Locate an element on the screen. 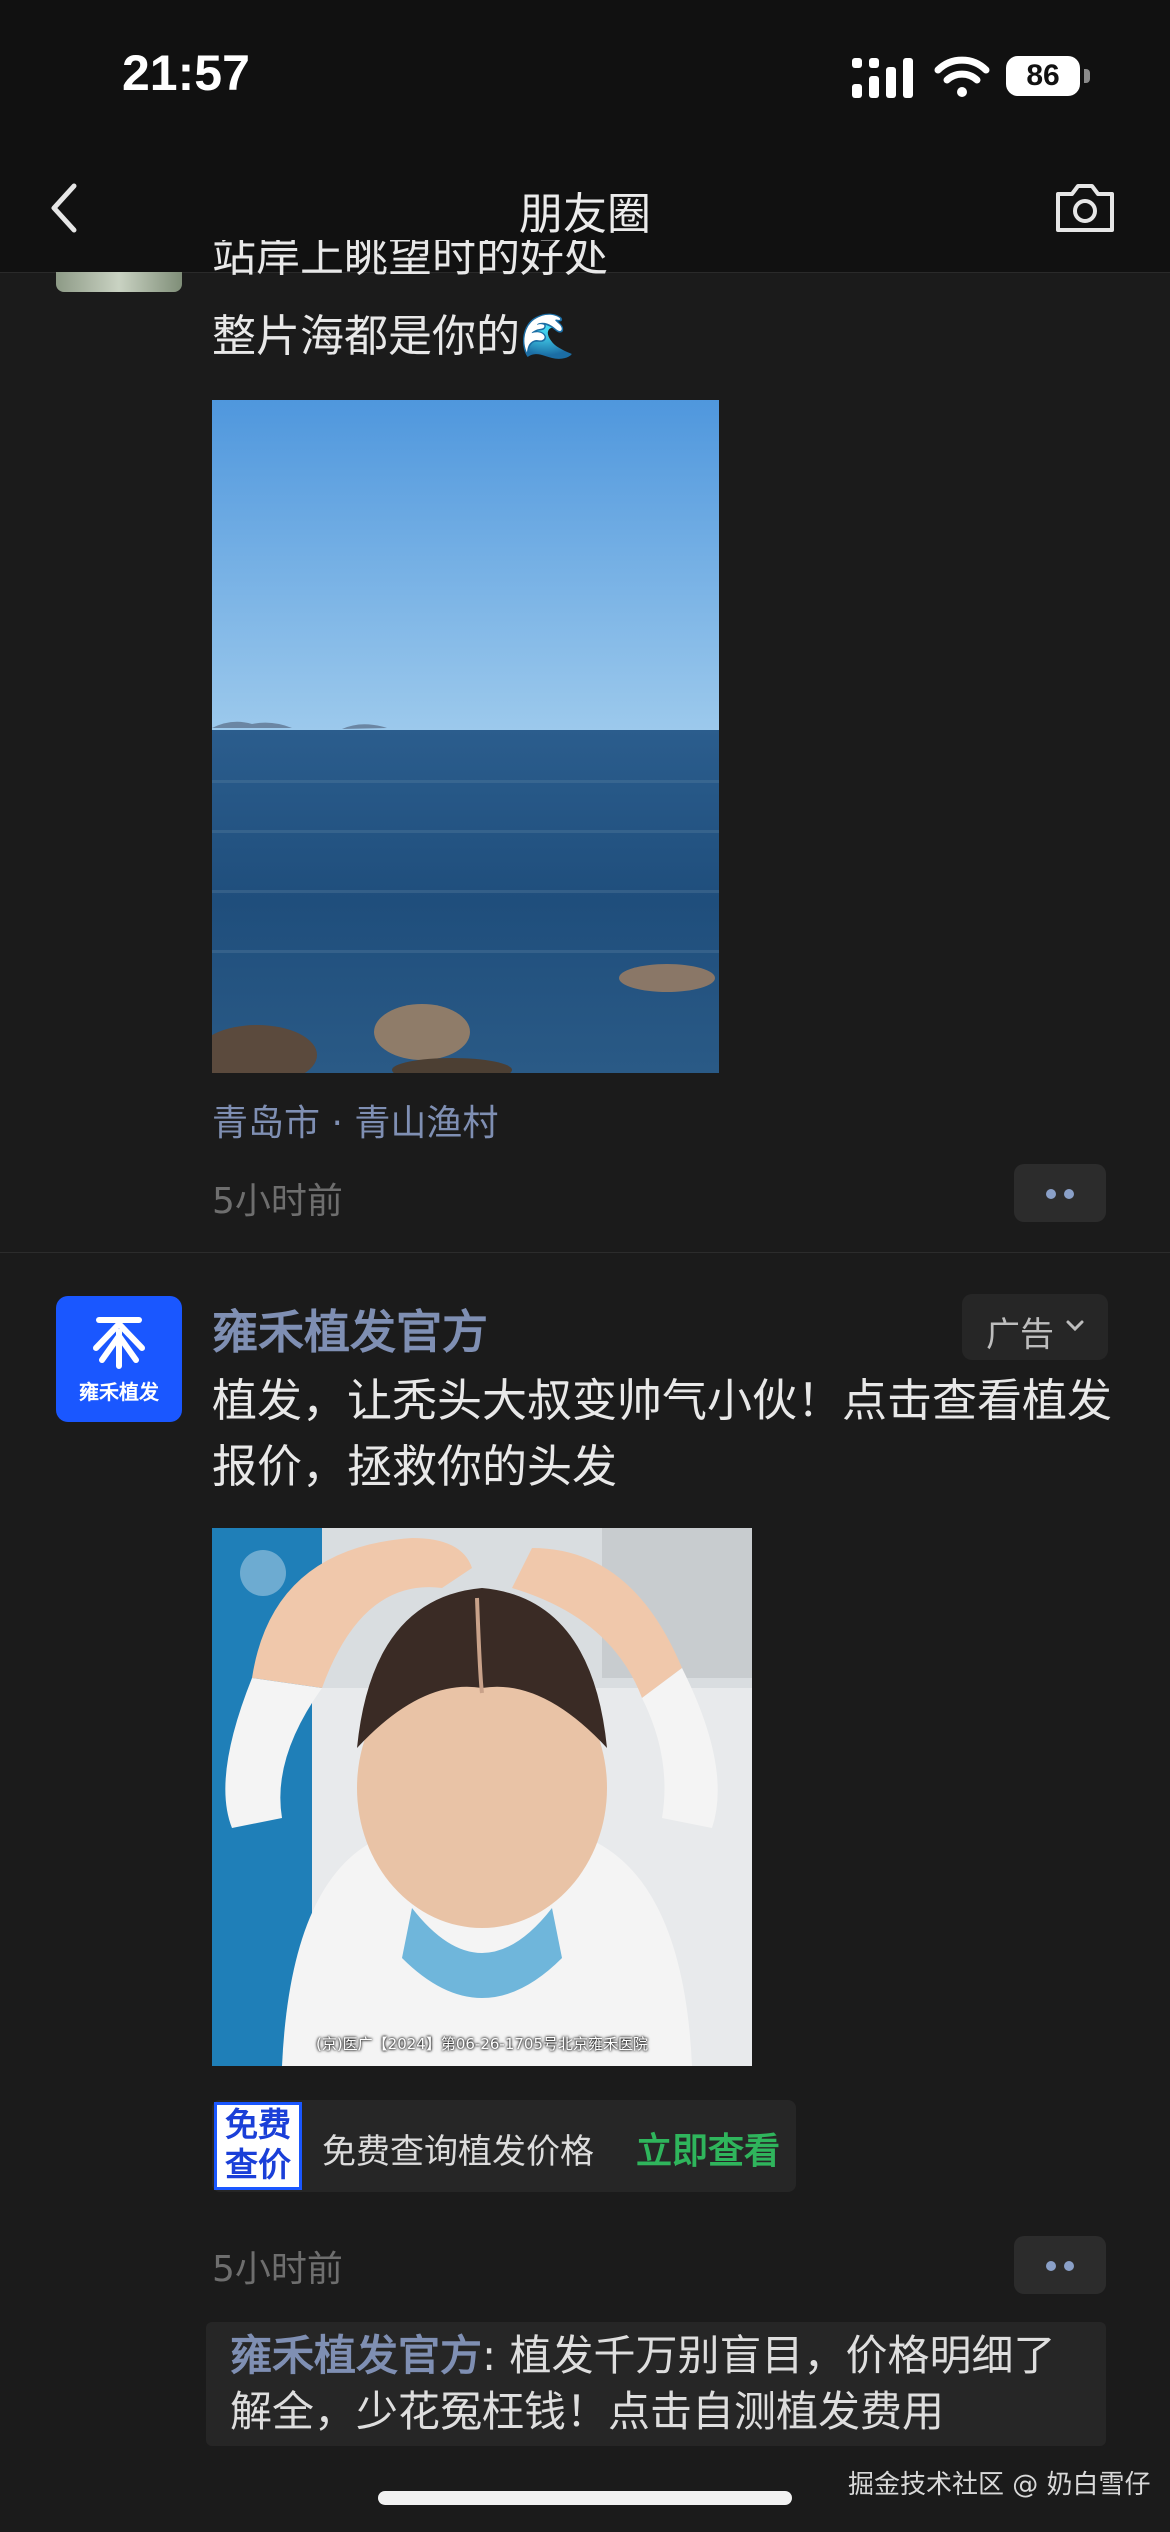 Image resolution: width=1170 pixels, height=2532 pixels. post-text-partial: 站岸上眺望时的好处 is located at coordinates (410, 261).